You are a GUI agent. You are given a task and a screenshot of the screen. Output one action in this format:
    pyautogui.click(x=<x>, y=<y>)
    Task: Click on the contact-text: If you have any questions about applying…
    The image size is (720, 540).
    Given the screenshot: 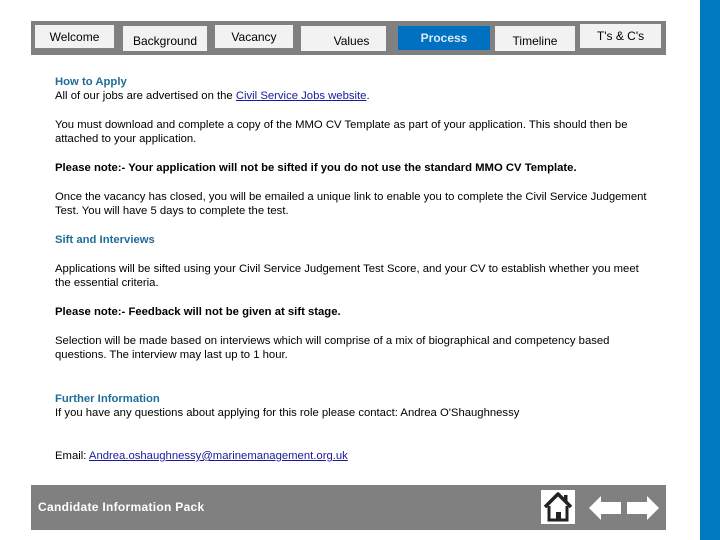 What is the action you would take?
    pyautogui.click(x=287, y=413)
    